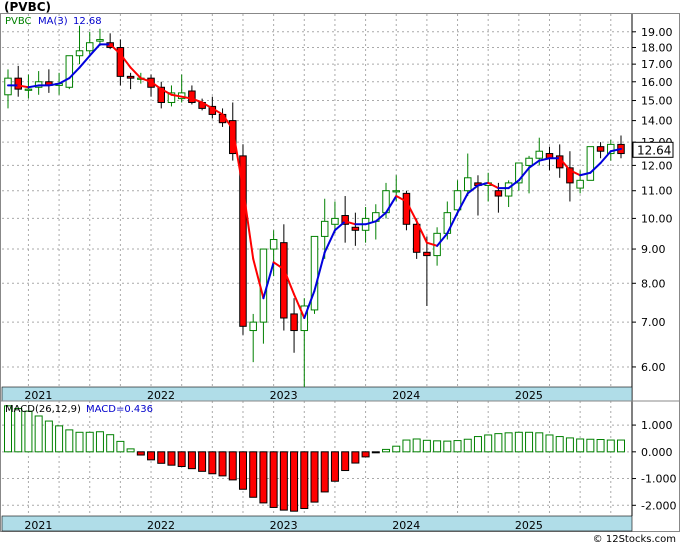  What do you see at coordinates (529, 395) in the screenshot?
I see `price-x-year-label: 2025` at bounding box center [529, 395].